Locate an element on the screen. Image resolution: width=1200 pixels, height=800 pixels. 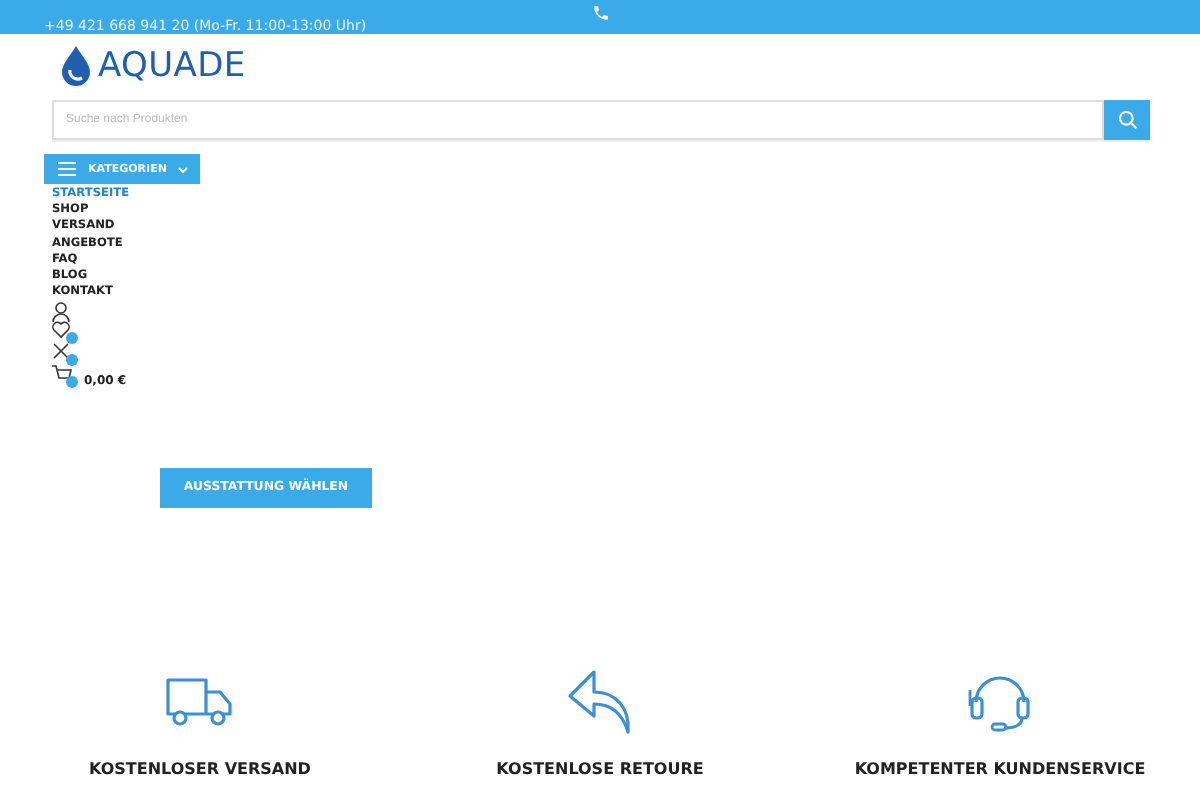
search-icon is located at coordinates (1127, 120).